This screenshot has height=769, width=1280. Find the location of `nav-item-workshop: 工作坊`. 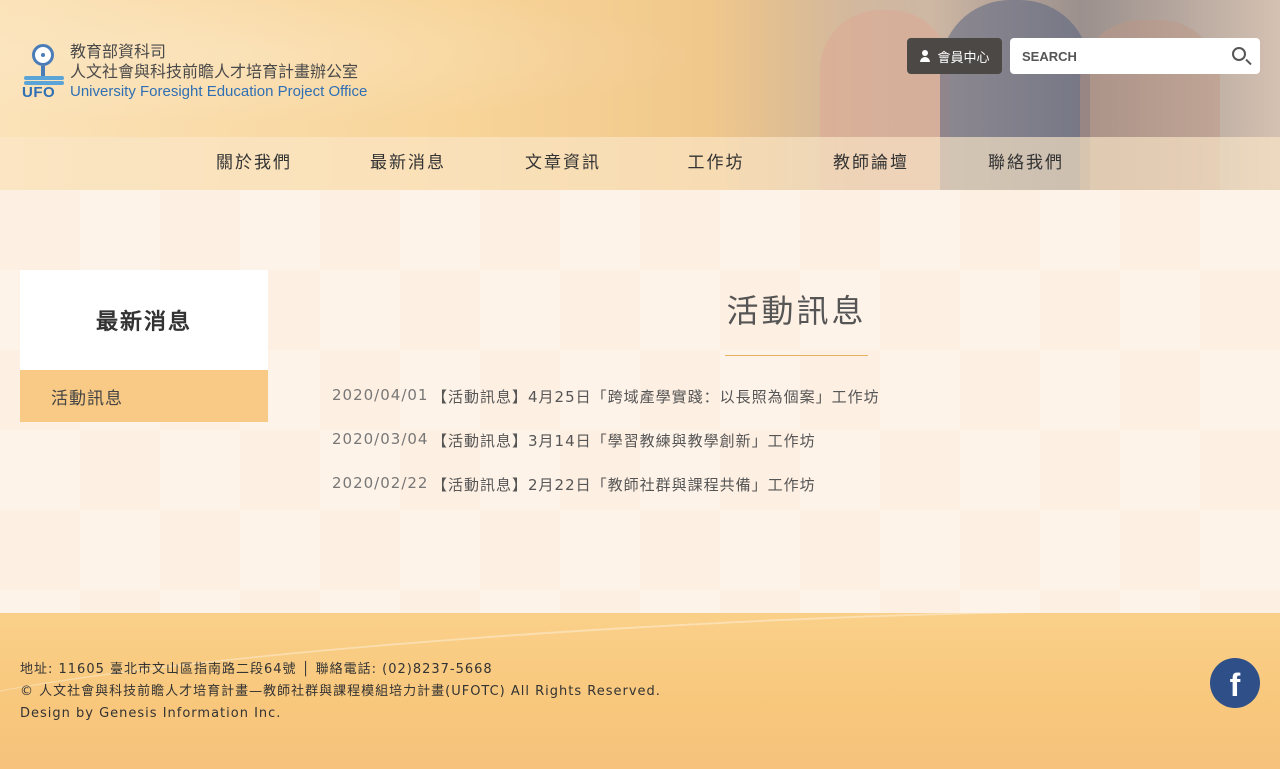

nav-item-workshop: 工作坊 is located at coordinates (716, 163).